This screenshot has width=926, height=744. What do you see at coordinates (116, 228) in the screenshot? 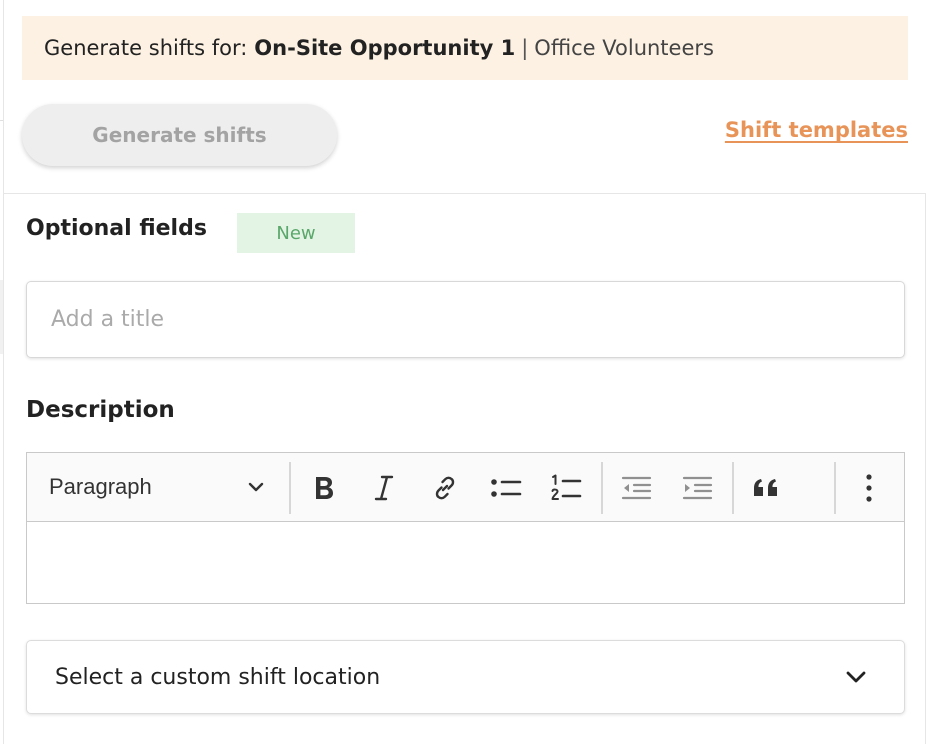
I see `optional-fields-heading: Optional fields` at bounding box center [116, 228].